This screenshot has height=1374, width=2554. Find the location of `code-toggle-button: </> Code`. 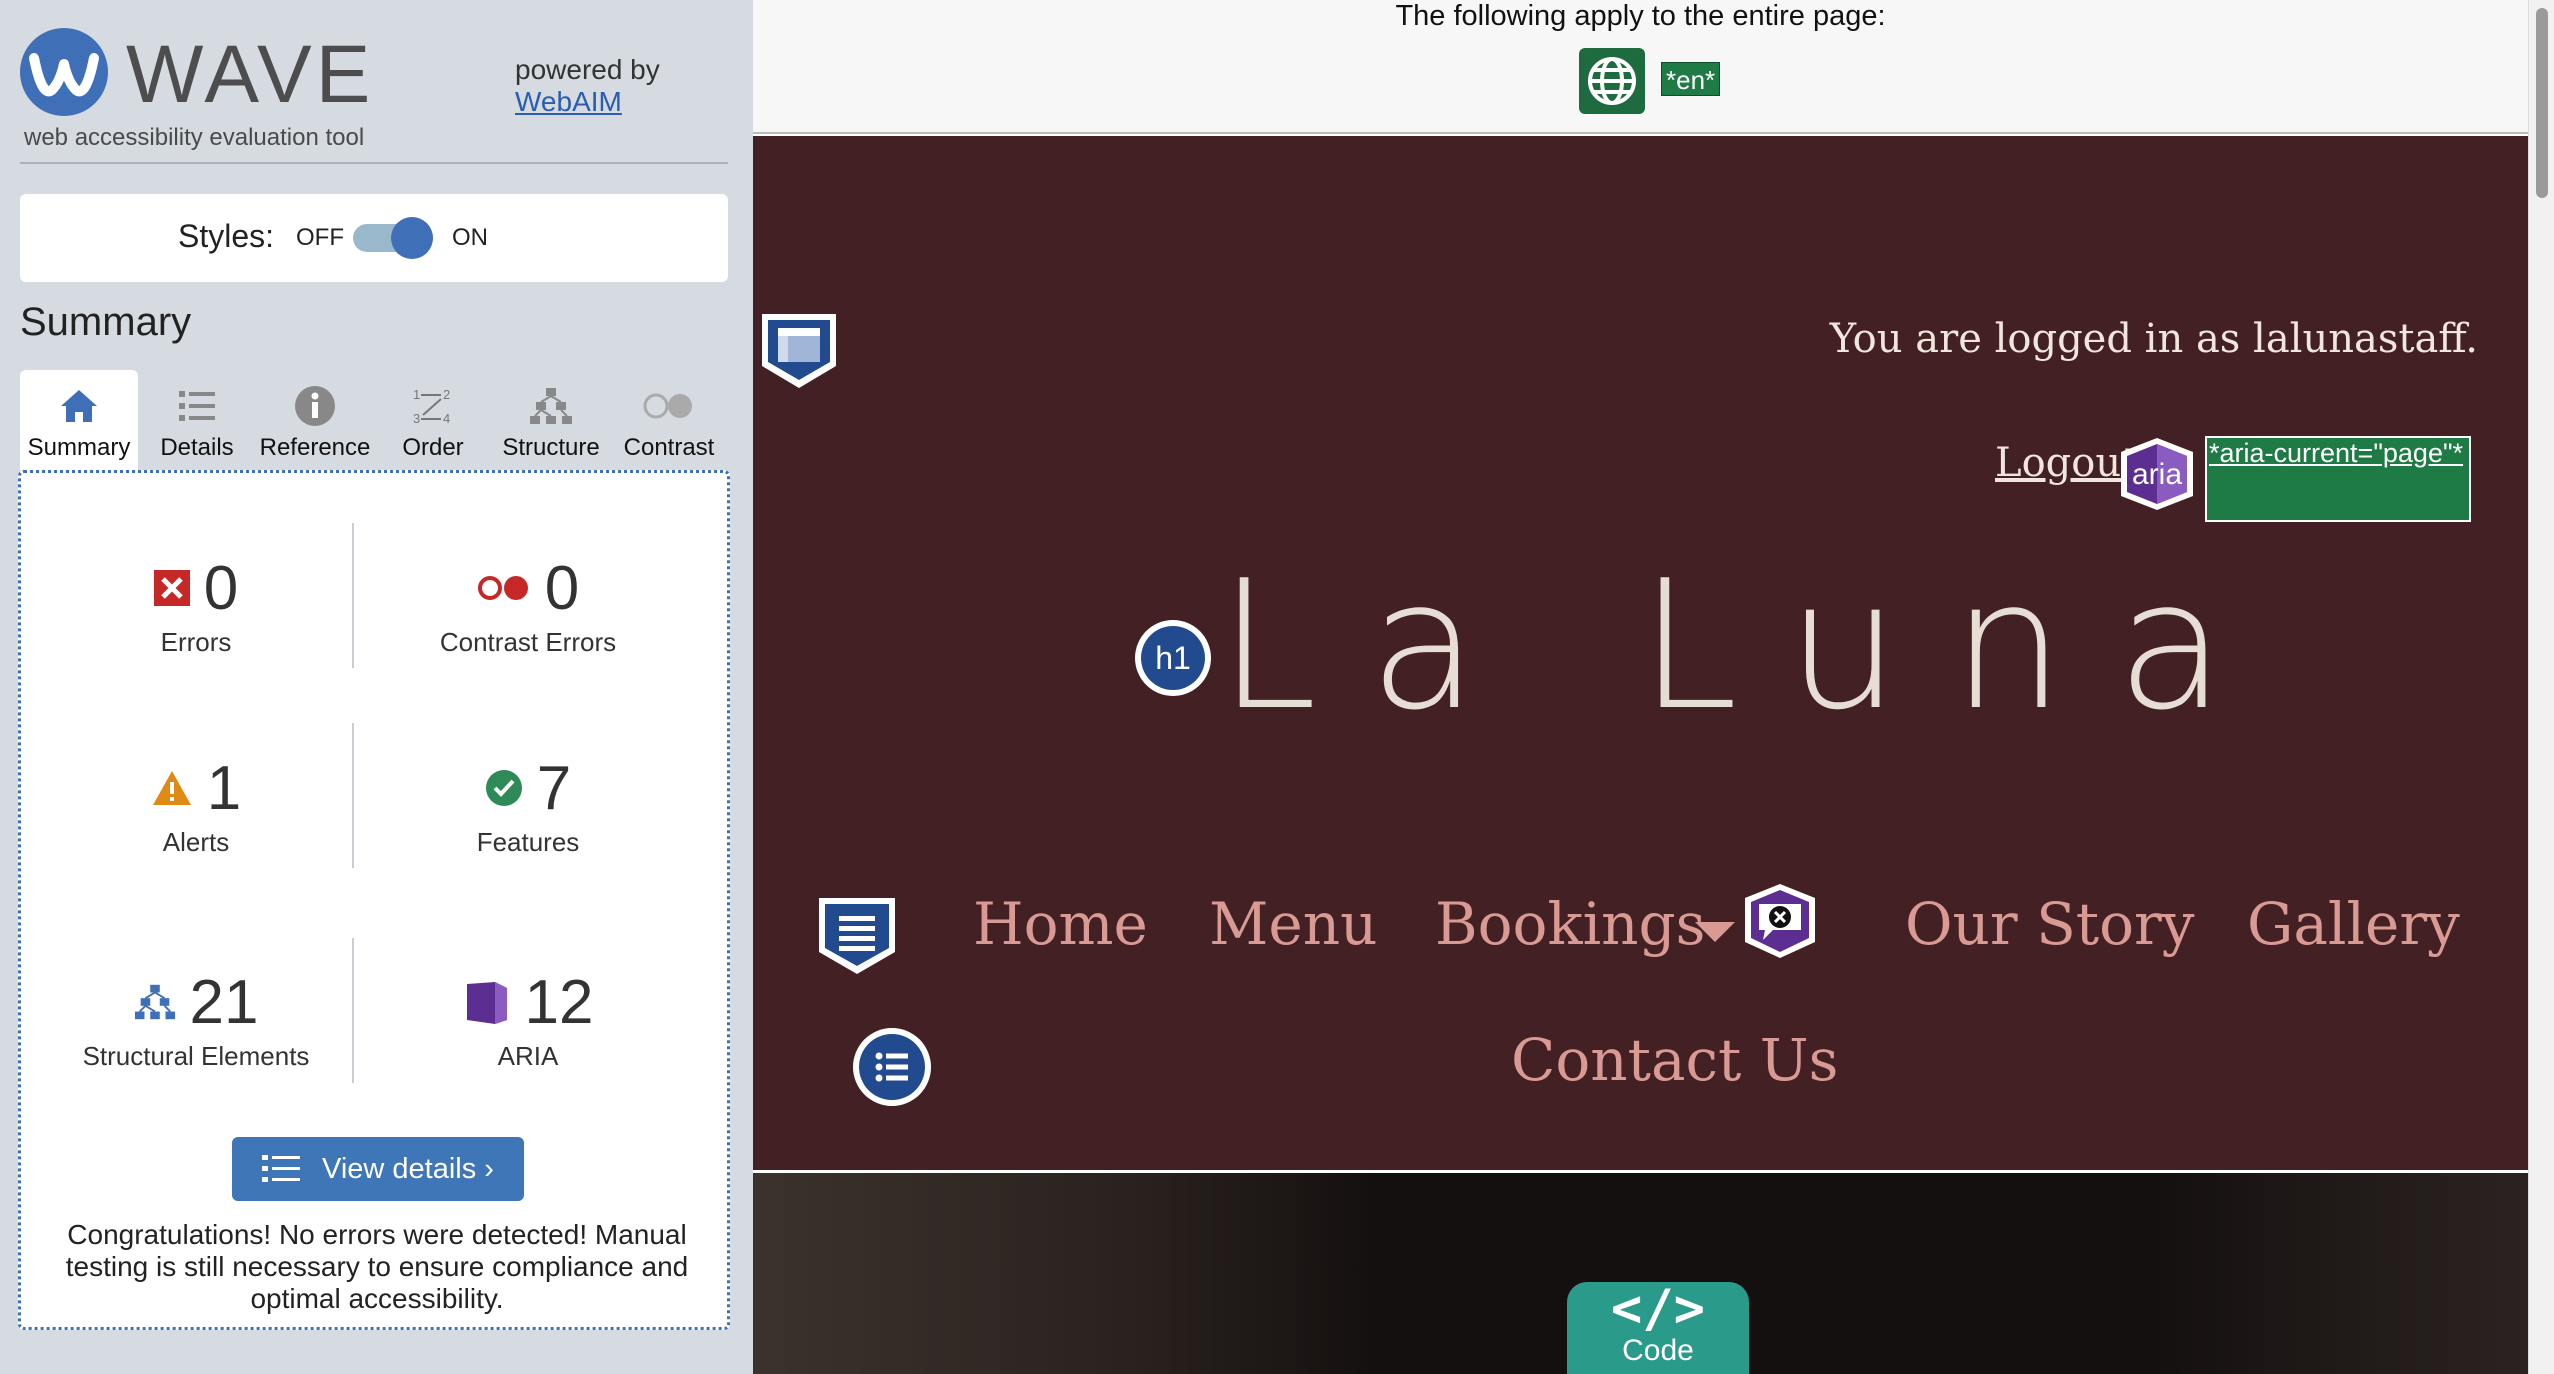

code-toggle-button: </> Code is located at coordinates (1658, 1328).